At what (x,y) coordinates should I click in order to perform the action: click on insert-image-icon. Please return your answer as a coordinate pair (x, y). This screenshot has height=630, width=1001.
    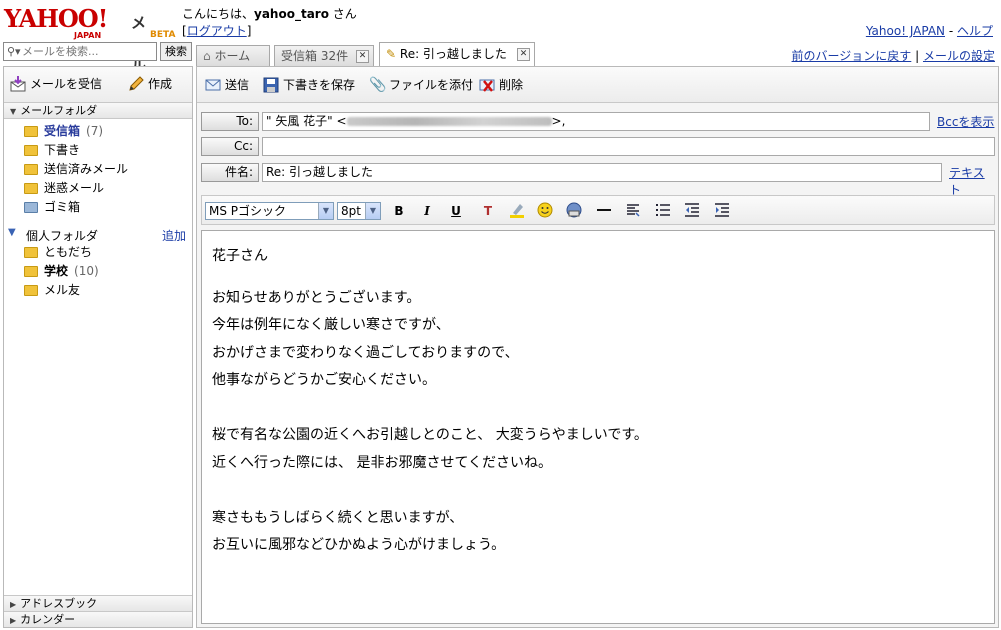
    Looking at the image, I should click on (574, 211).